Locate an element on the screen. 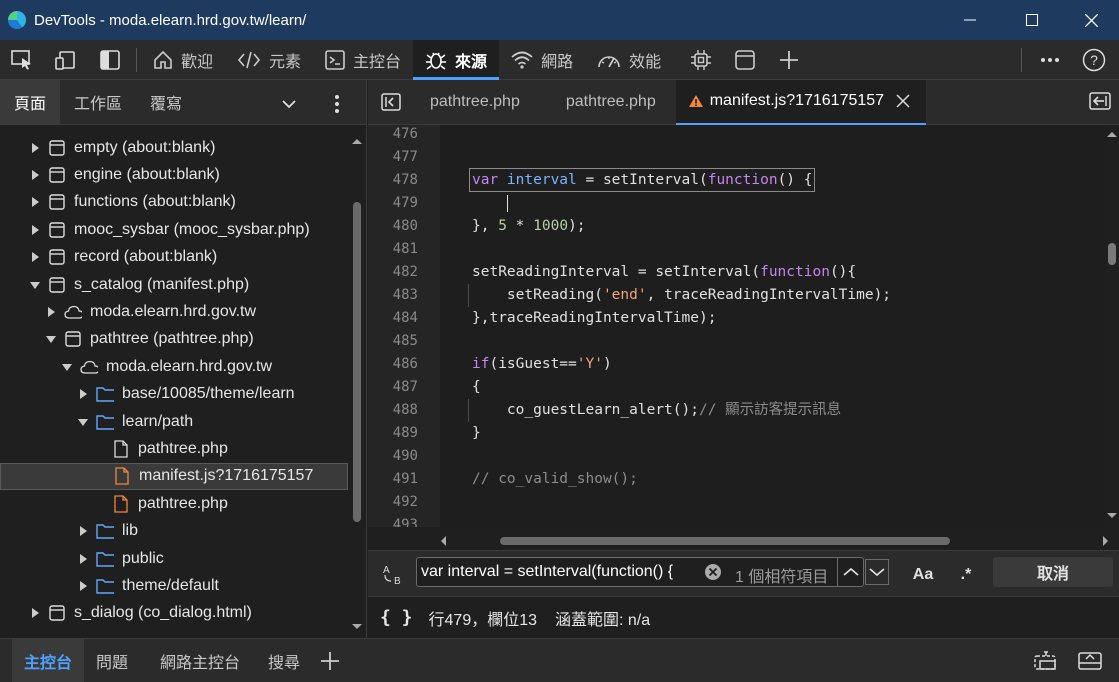  regex-button: .* is located at coordinates (966, 575).